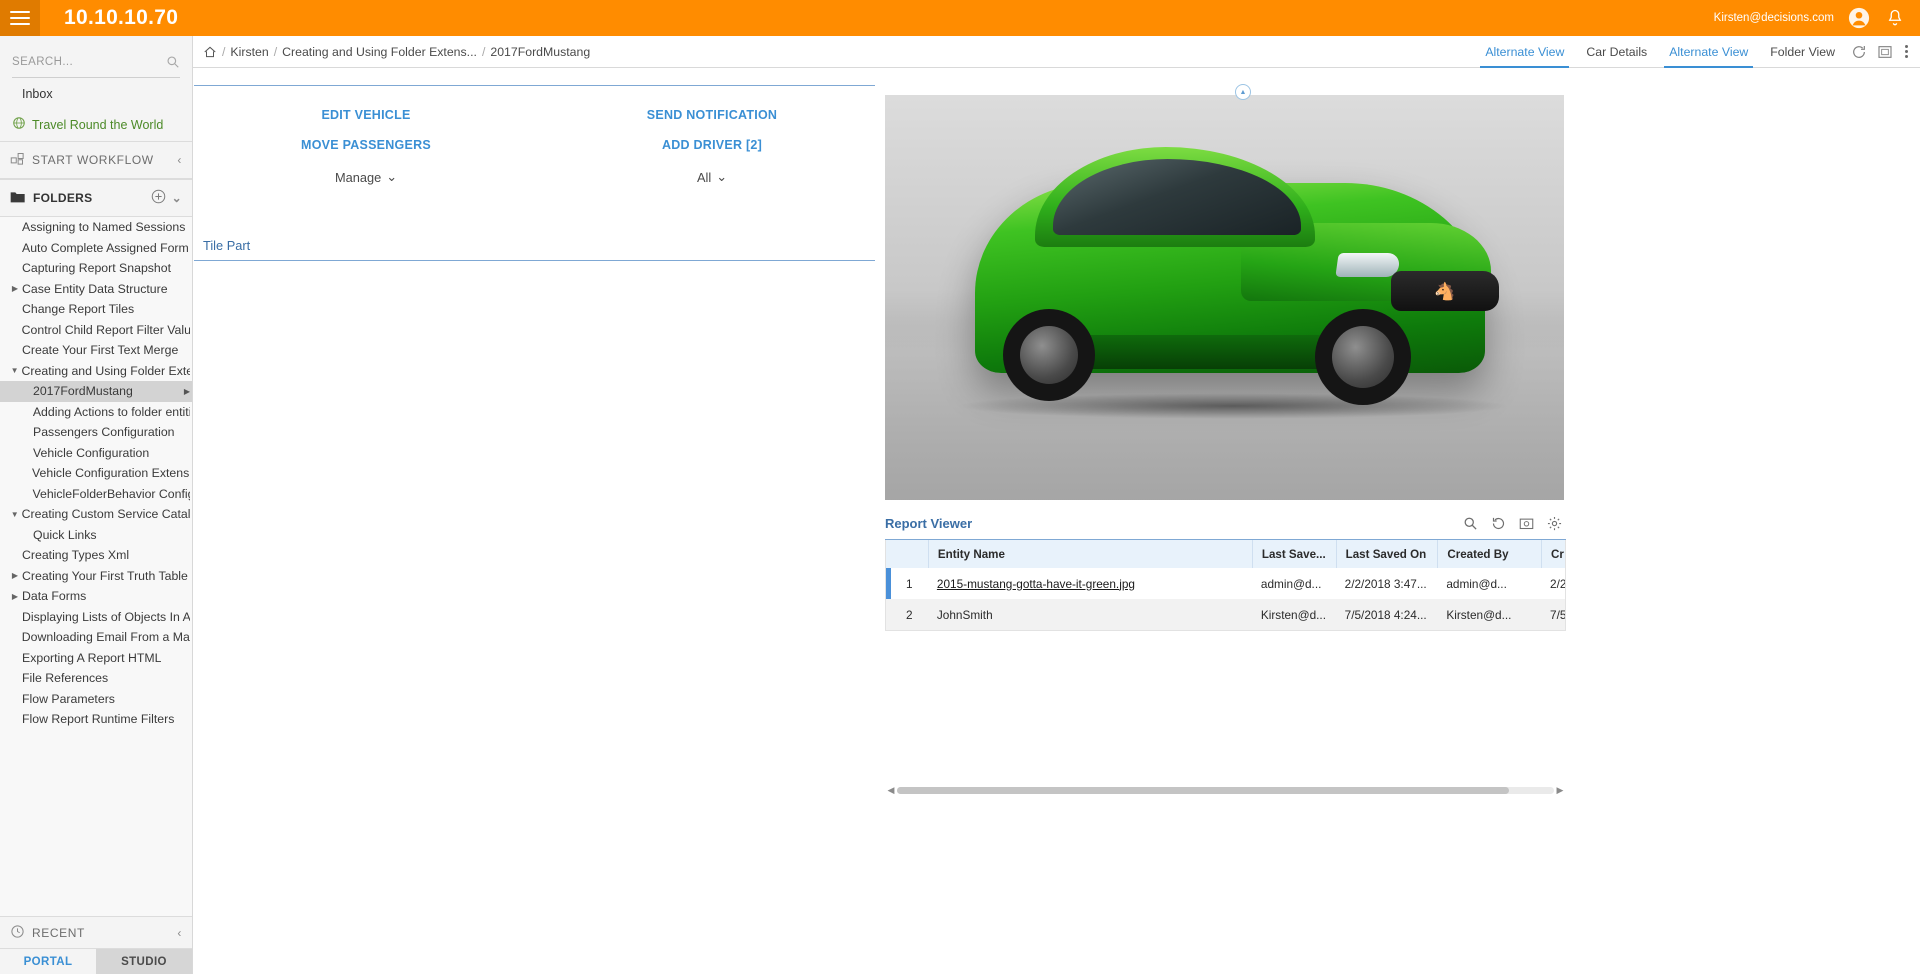 This screenshot has width=1920, height=974. Describe the element at coordinates (1203, 790) in the screenshot. I see `scrollbar-thumb` at that location.